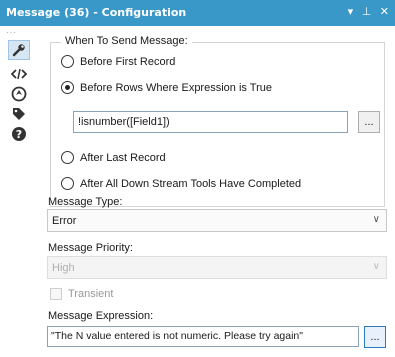 This screenshot has width=395, height=357. What do you see at coordinates (217, 220) in the screenshot?
I see `message-type-select: Error ∨` at bounding box center [217, 220].